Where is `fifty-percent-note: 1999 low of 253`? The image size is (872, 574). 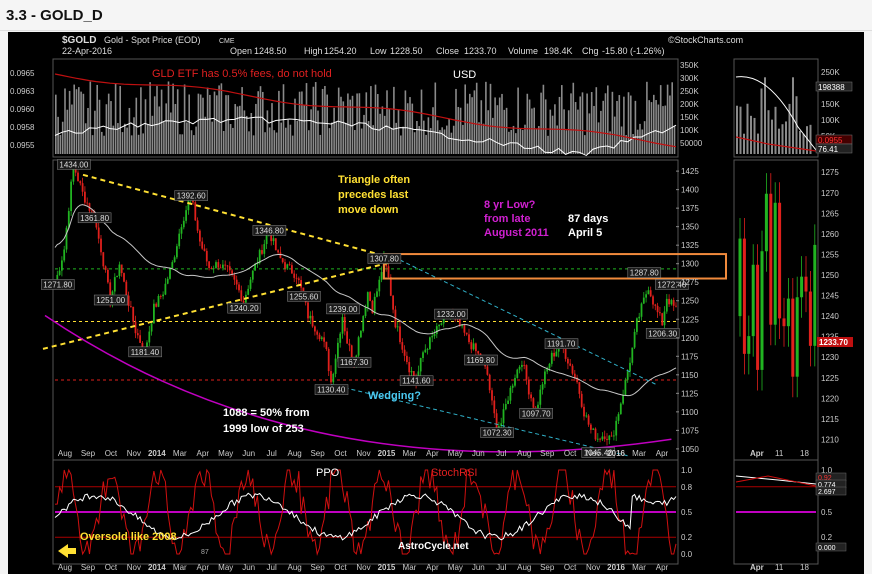
fifty-percent-note: 1999 low of 253 is located at coordinates (263, 429).